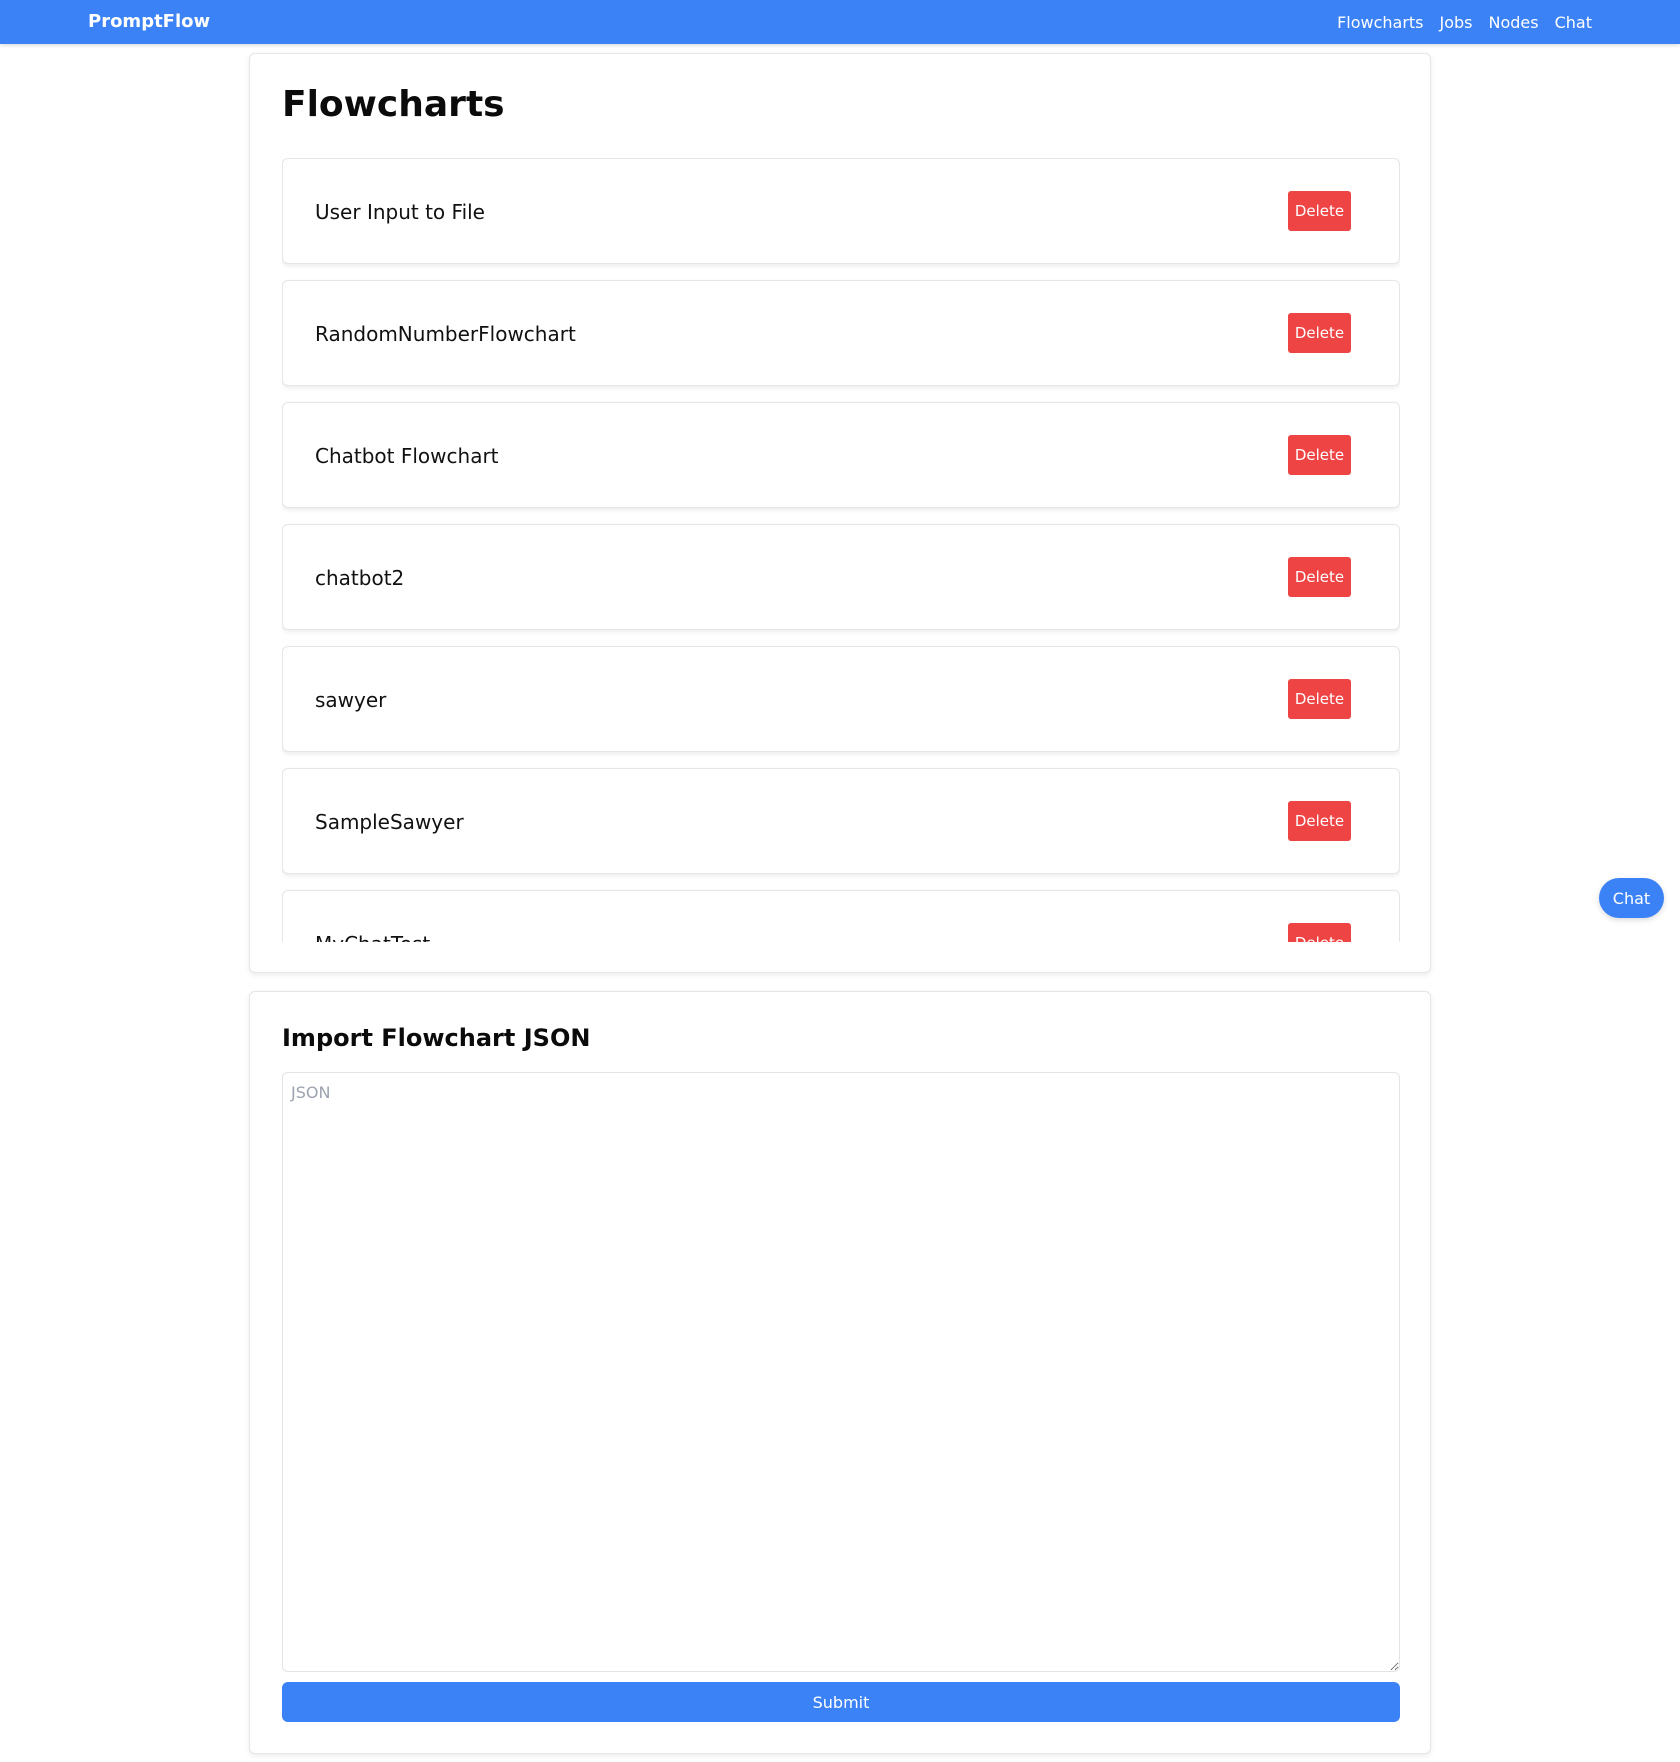 The width and height of the screenshot is (1680, 1762). Describe the element at coordinates (393, 104) in the screenshot. I see `page-title: Flowcharts` at that location.